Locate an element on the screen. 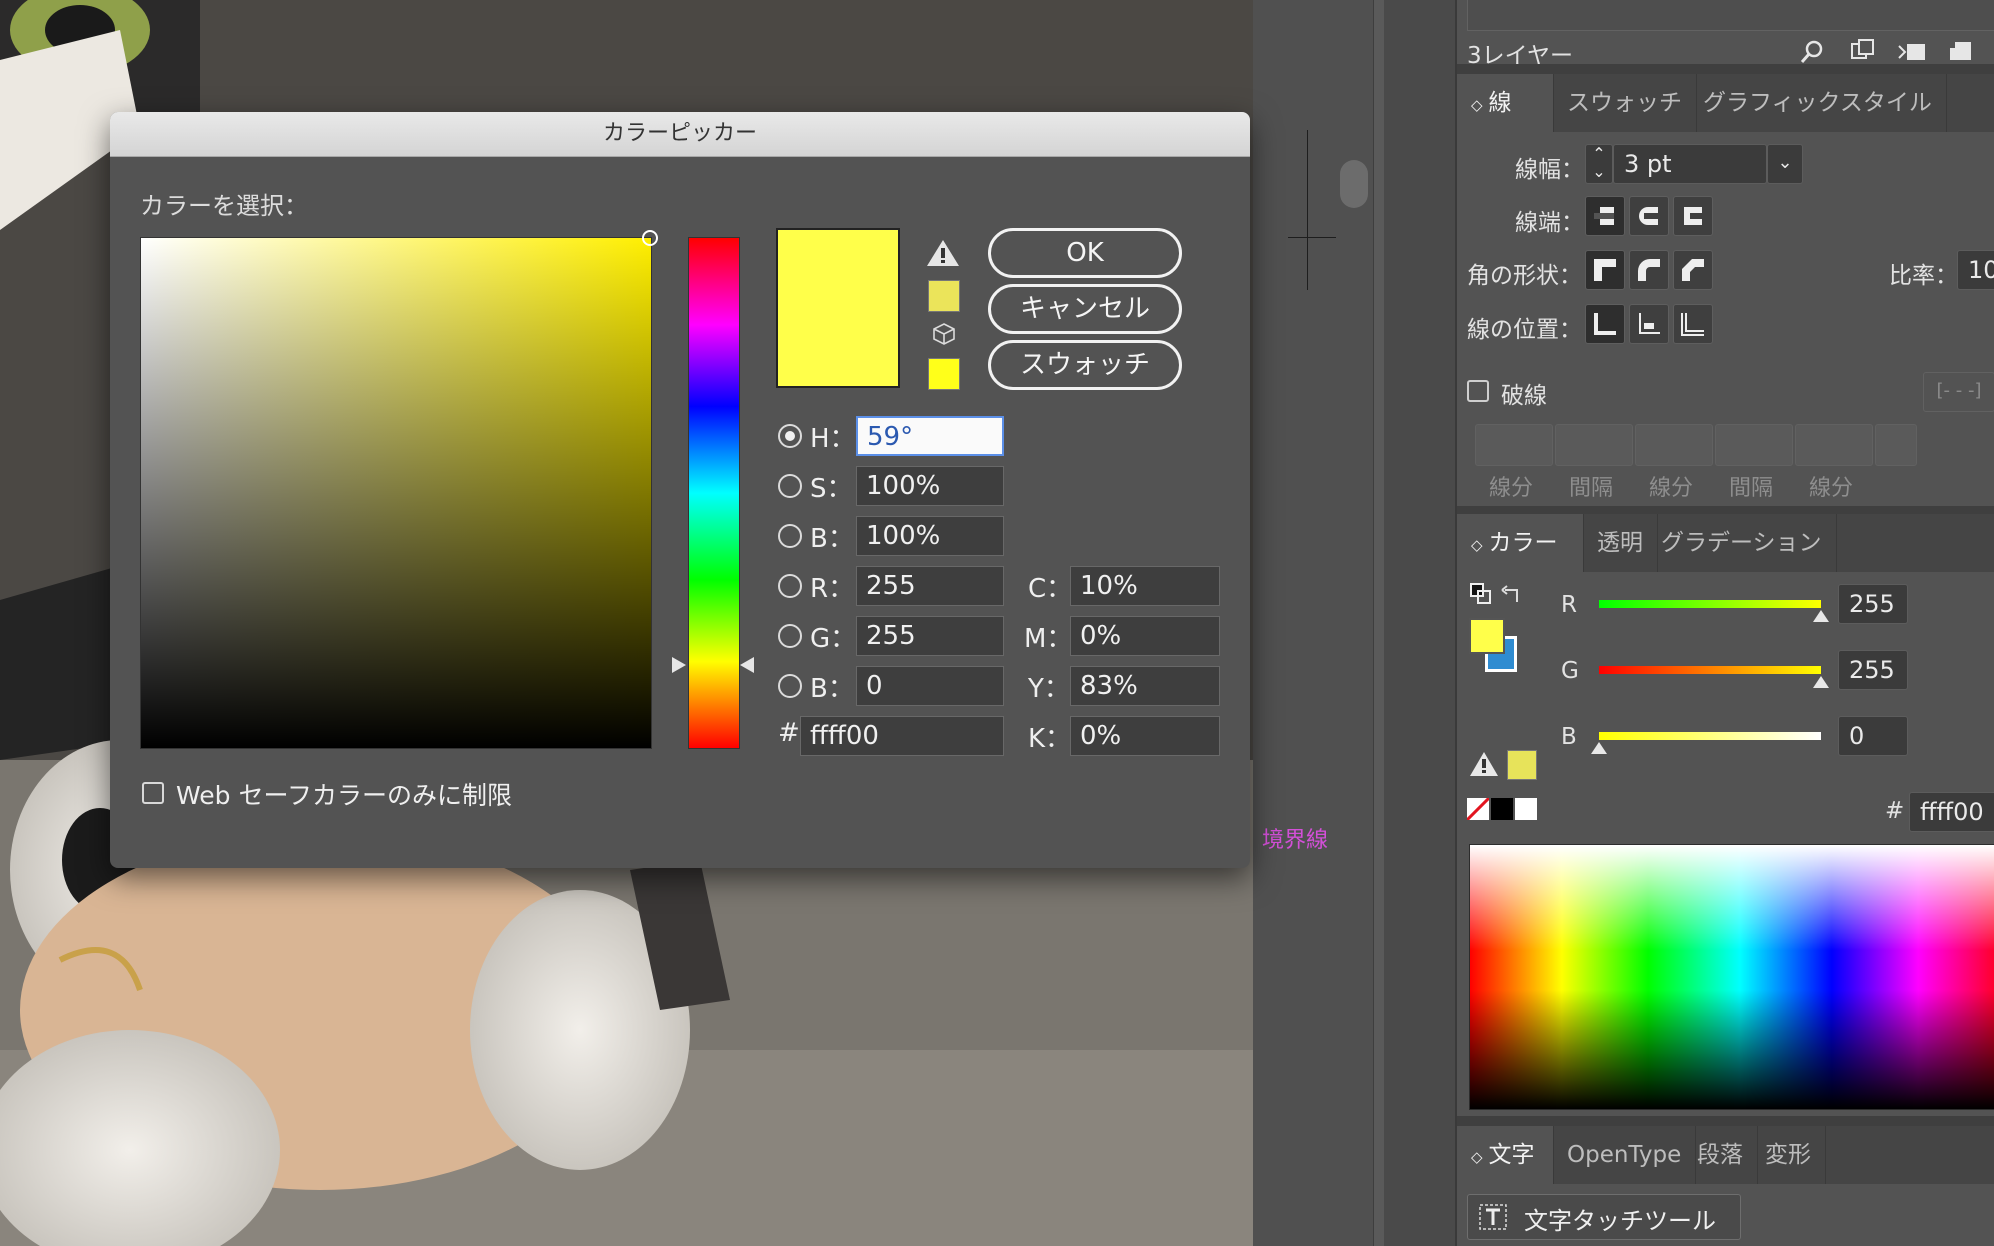  type-tabbar: ◇ 文字 OpenType 段落 変形 is located at coordinates (1725, 1155).